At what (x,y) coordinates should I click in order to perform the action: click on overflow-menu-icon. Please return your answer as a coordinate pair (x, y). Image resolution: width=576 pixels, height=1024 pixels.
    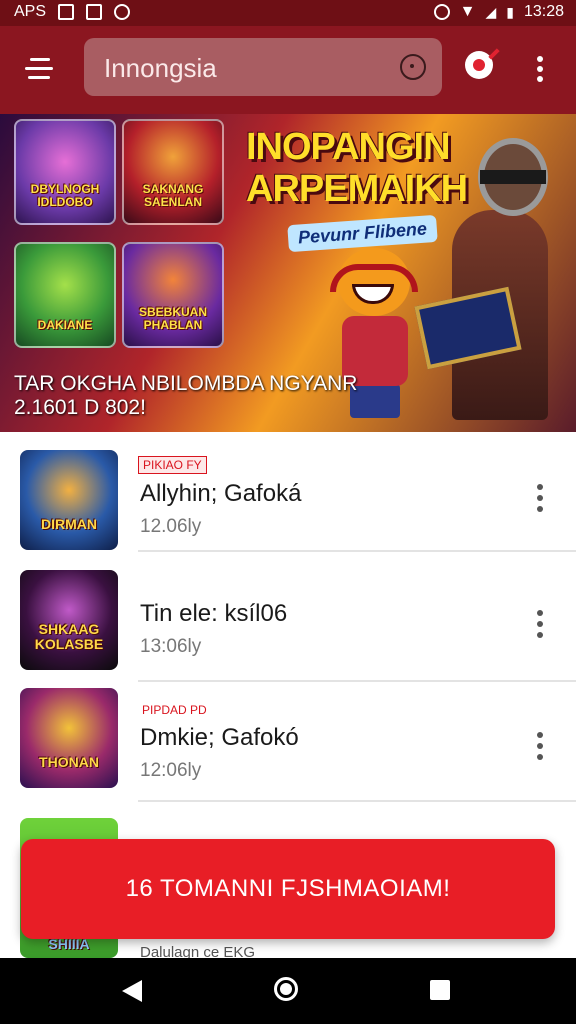
    Looking at the image, I should click on (540, 69).